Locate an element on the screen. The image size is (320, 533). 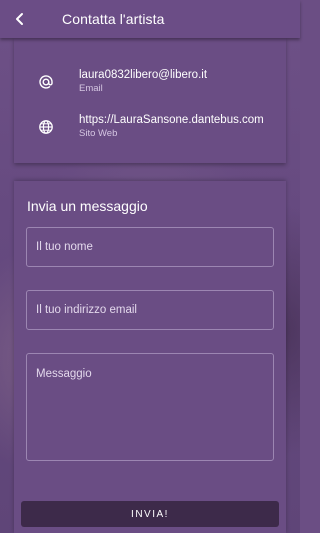
message-form-title: Invia un messaggio is located at coordinates (87, 206).